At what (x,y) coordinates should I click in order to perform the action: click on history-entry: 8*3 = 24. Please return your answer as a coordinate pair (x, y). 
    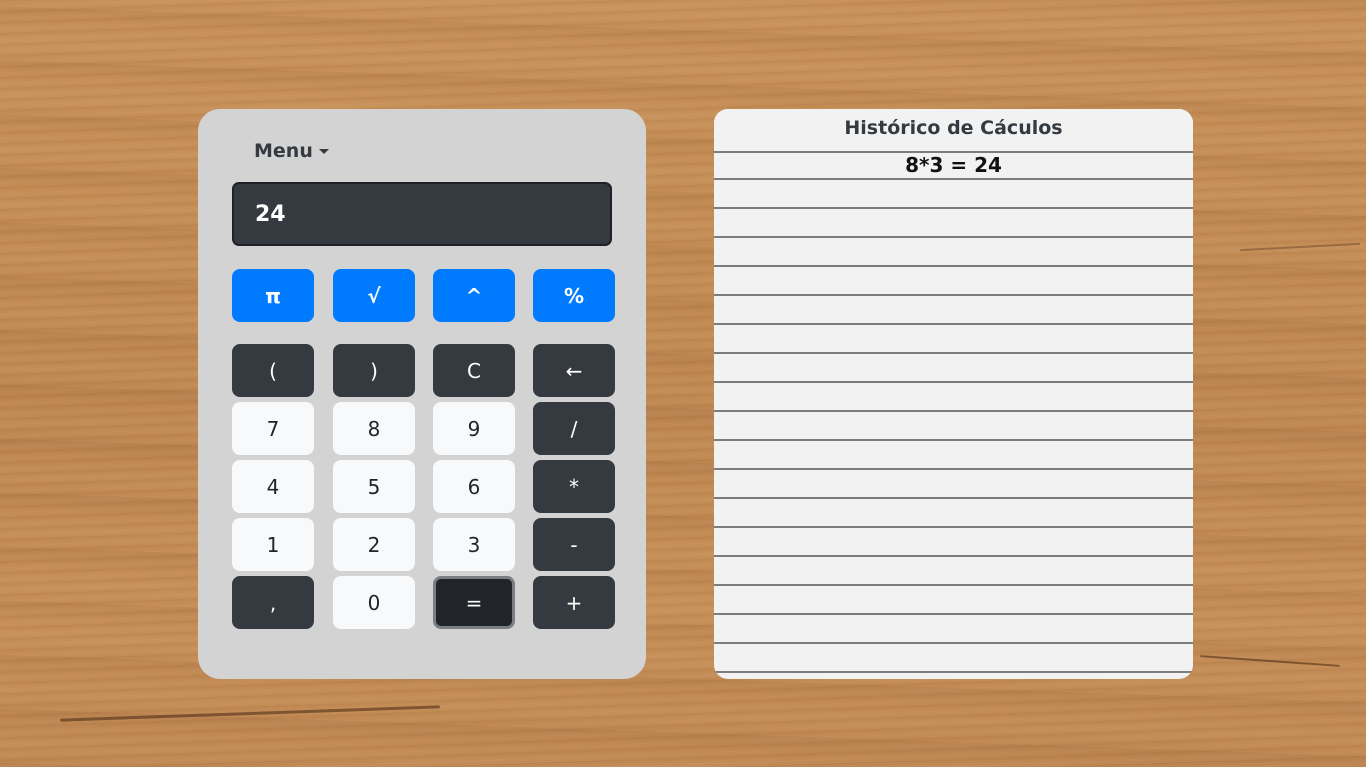
    Looking at the image, I should click on (953, 165).